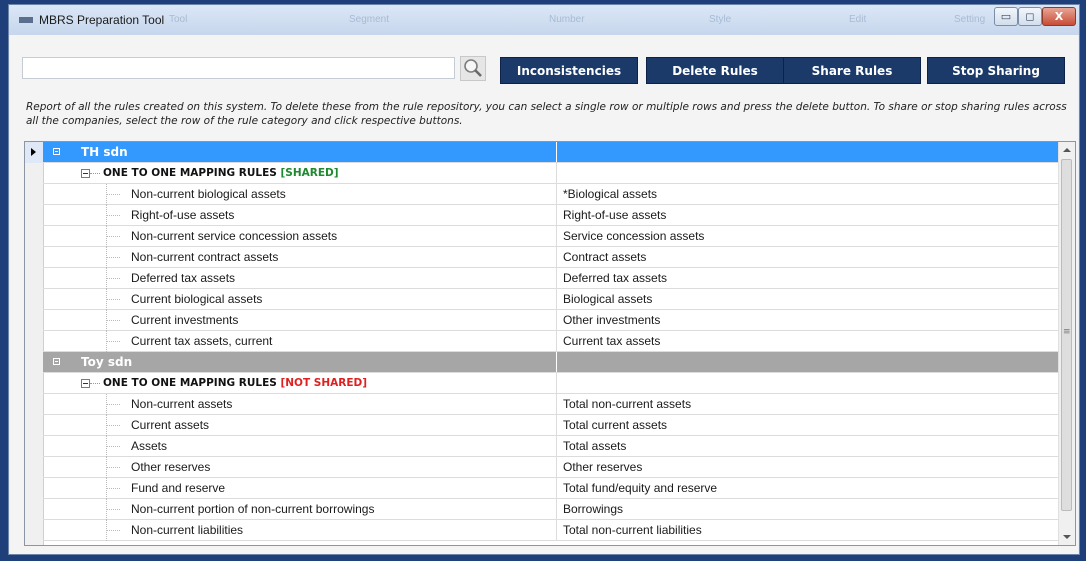  What do you see at coordinates (26, 20) in the screenshot?
I see `app-icon` at bounding box center [26, 20].